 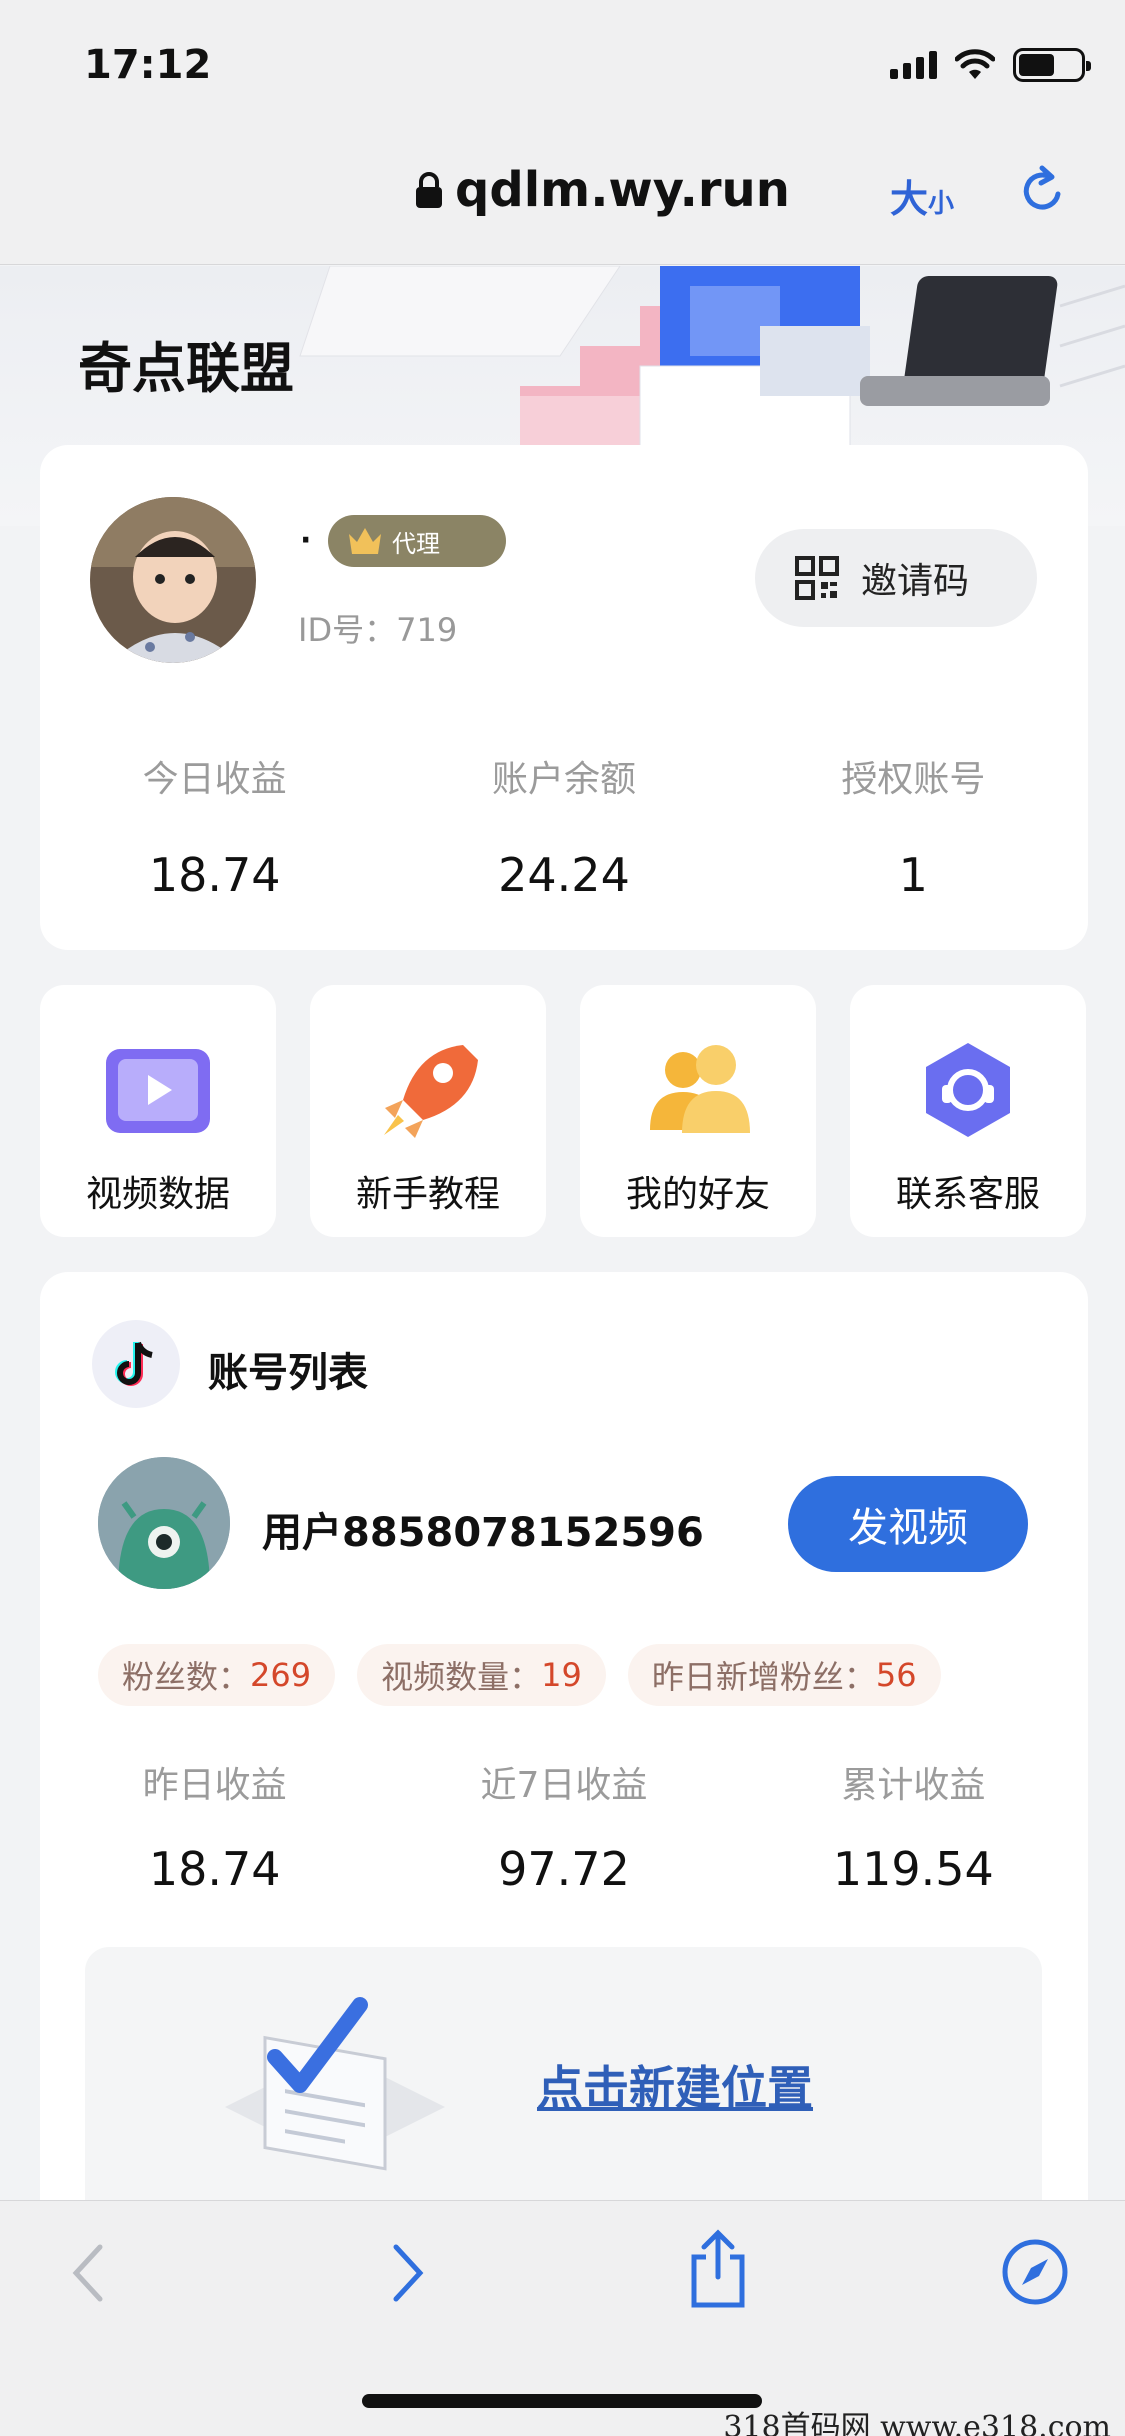 What do you see at coordinates (913, 1830) in the screenshot?
I see `stat-total-income: 累计收益 119.54` at bounding box center [913, 1830].